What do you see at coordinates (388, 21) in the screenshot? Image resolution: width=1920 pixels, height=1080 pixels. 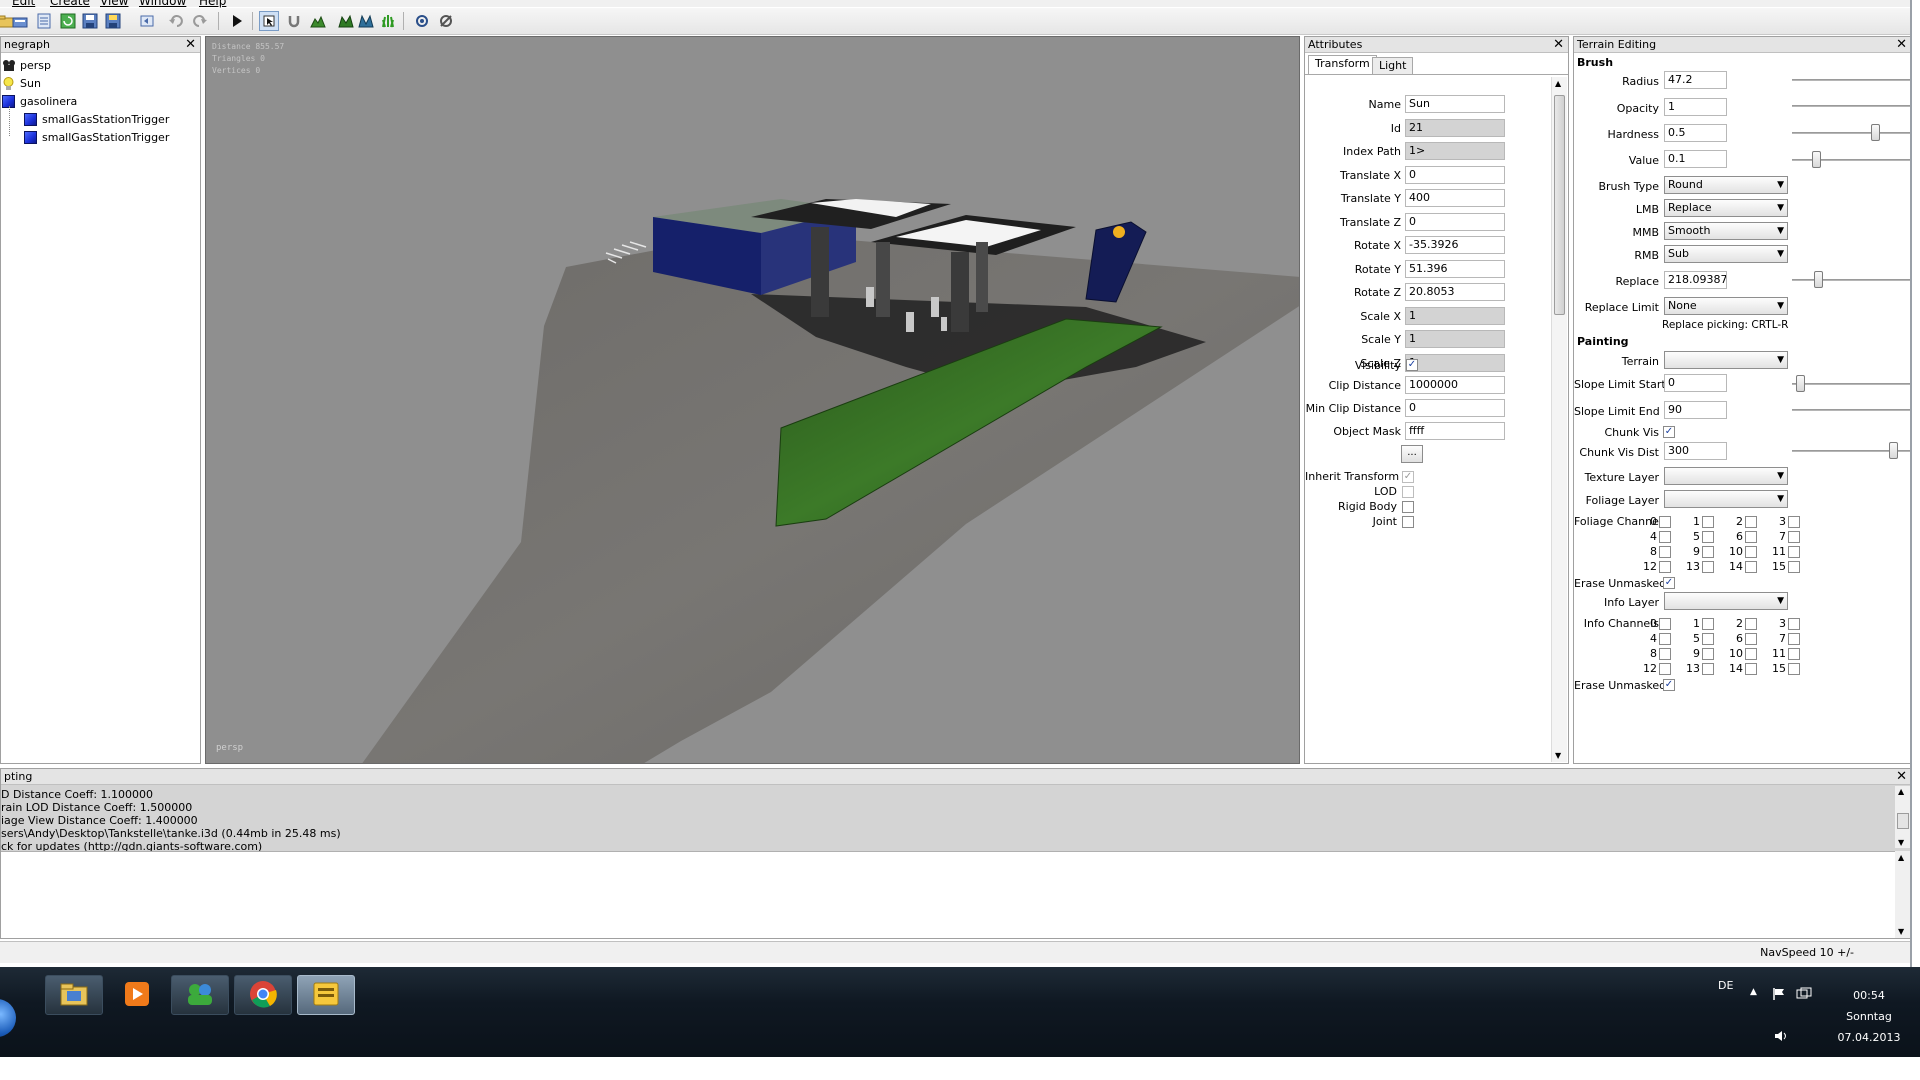 I see `grass-icon` at bounding box center [388, 21].